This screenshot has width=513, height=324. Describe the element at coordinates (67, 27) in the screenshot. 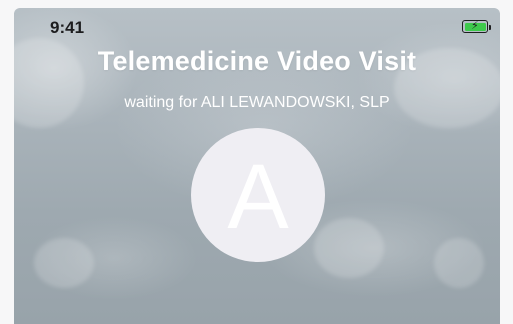

I see `status-bar-time: 9:41` at that location.